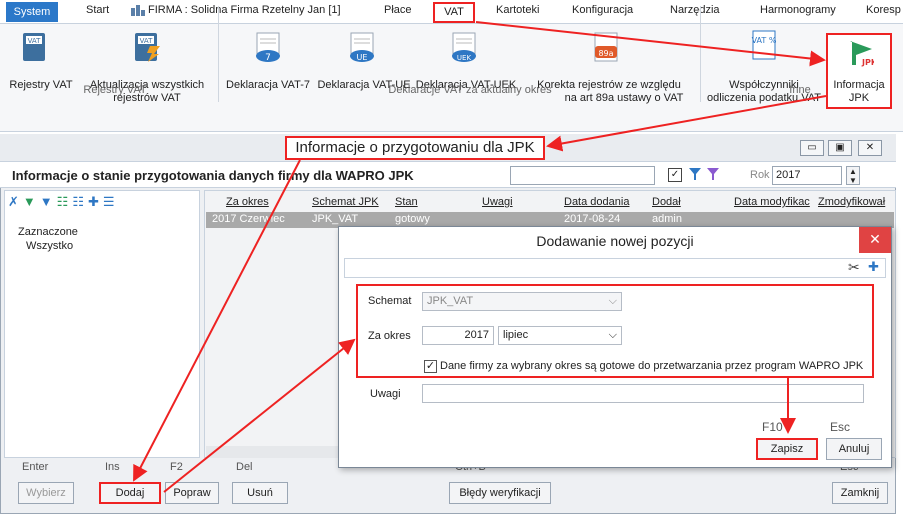 The width and height of the screenshot is (903, 514). What do you see at coordinates (840, 427) in the screenshot?
I see `esc-key: Esc` at bounding box center [840, 427].